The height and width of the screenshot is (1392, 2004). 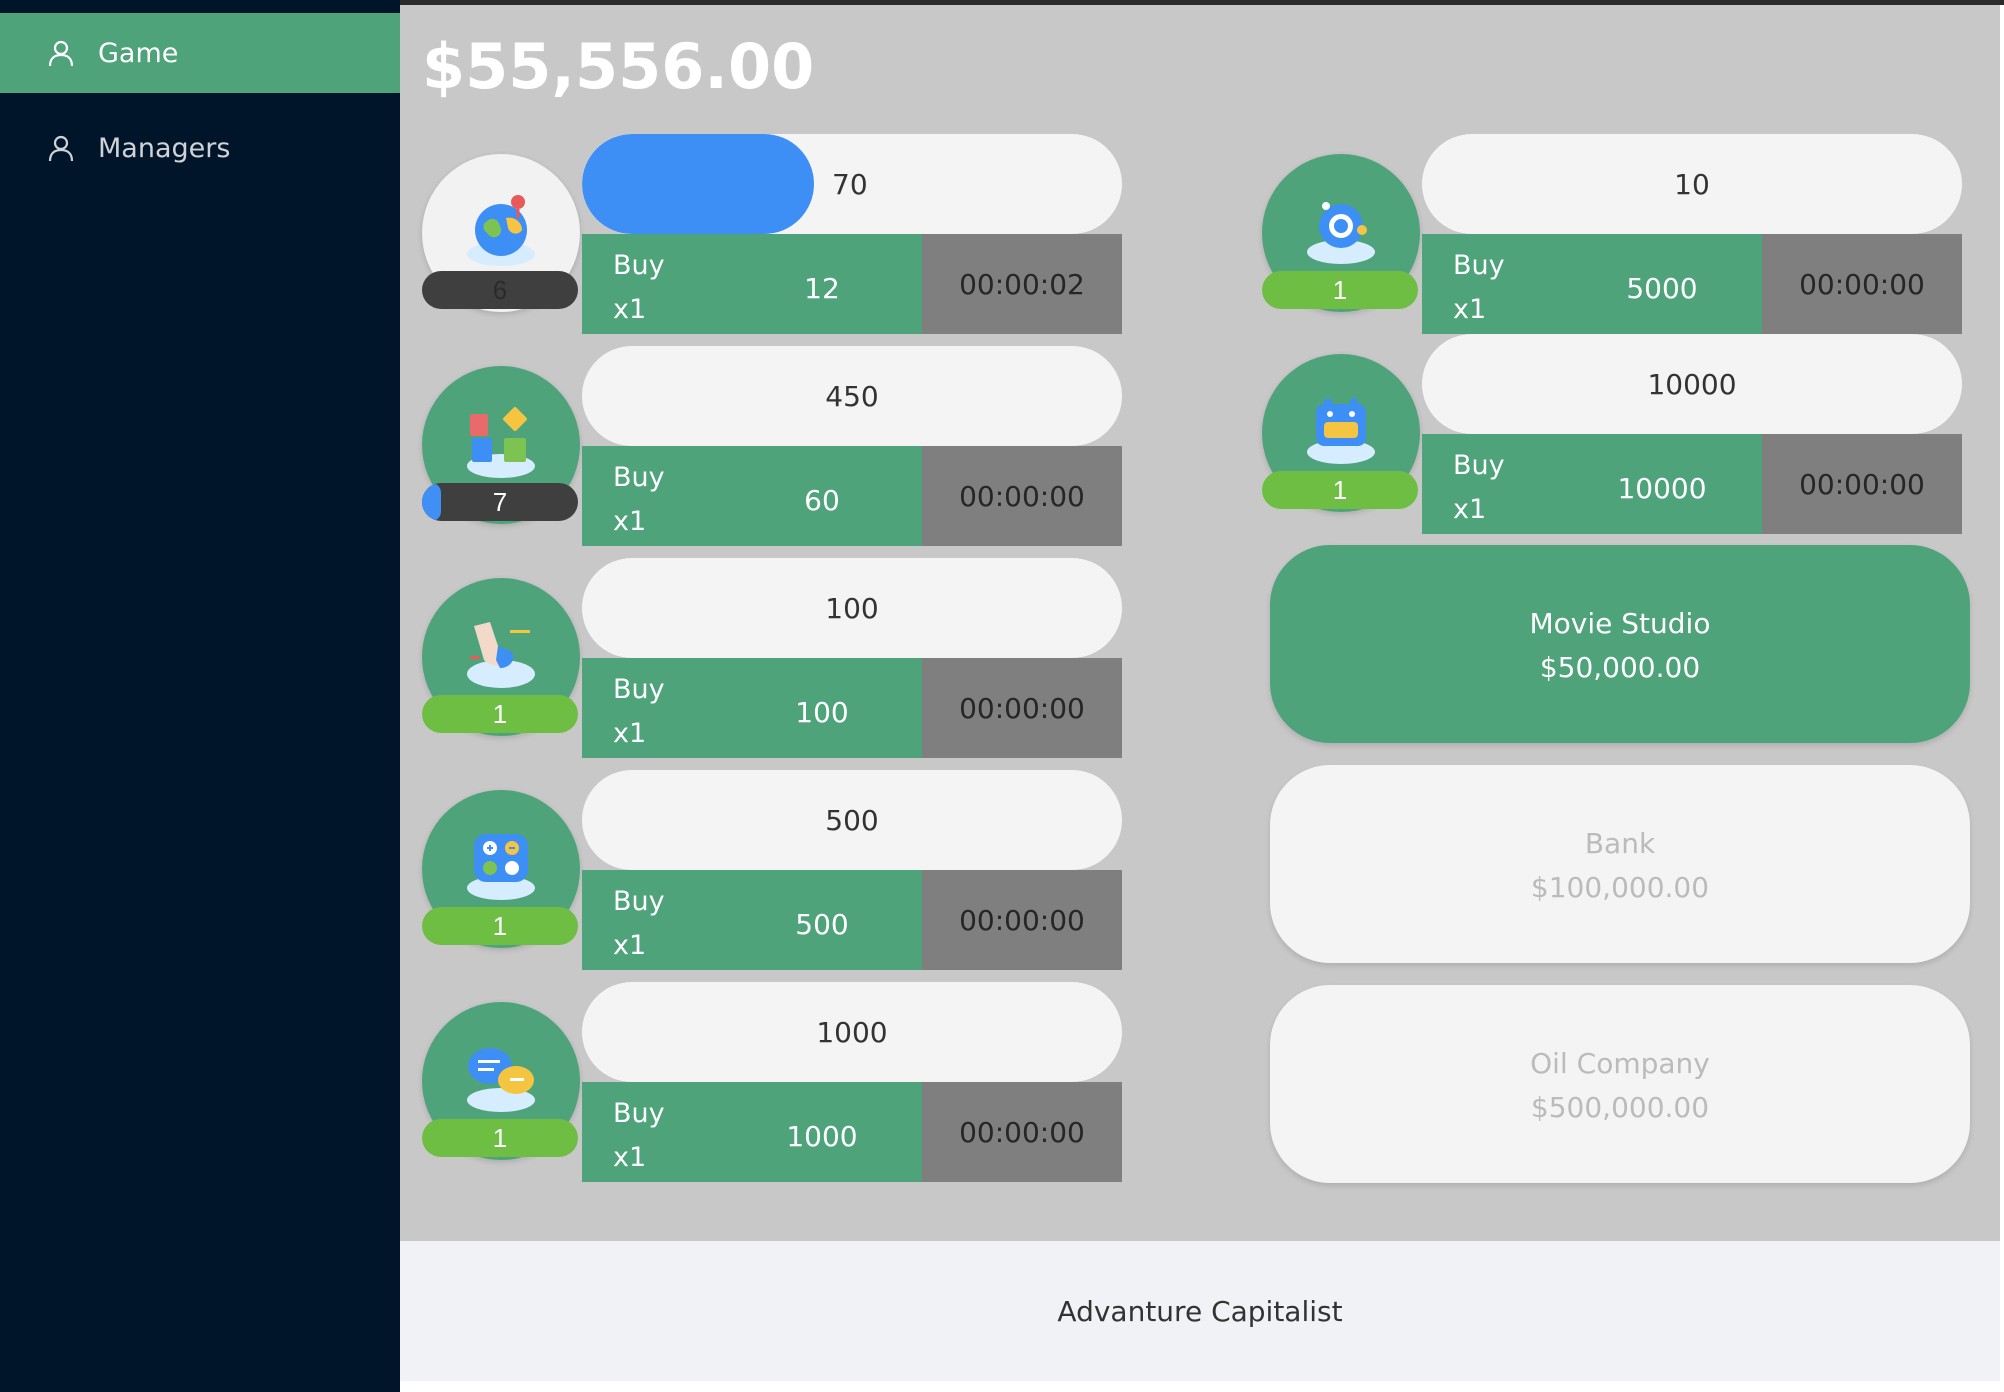 What do you see at coordinates (1662, 288) in the screenshot?
I see `buy-cost: 5000` at bounding box center [1662, 288].